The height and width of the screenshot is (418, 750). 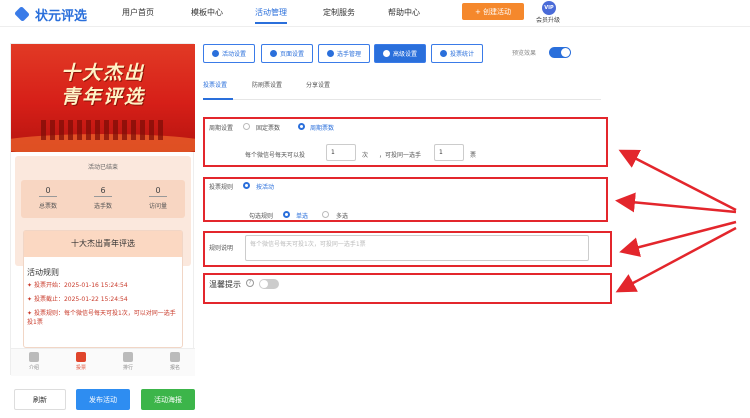 I want to click on arrow-to-period, so click(x=677, y=180).